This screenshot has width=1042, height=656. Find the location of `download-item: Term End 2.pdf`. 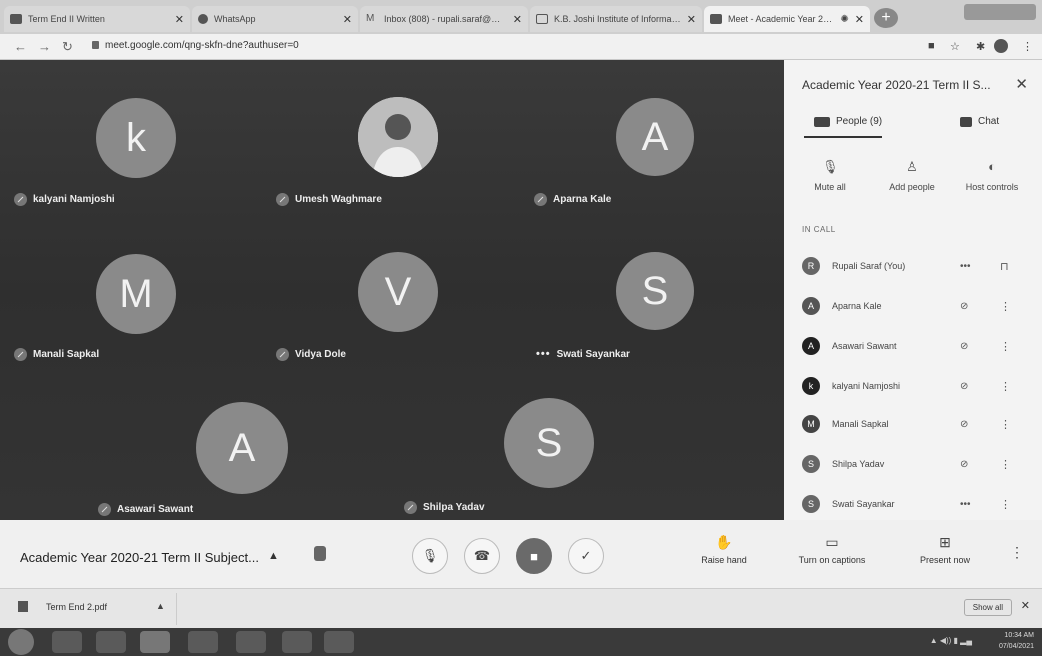

download-item: Term End 2.pdf is located at coordinates (62, 606).